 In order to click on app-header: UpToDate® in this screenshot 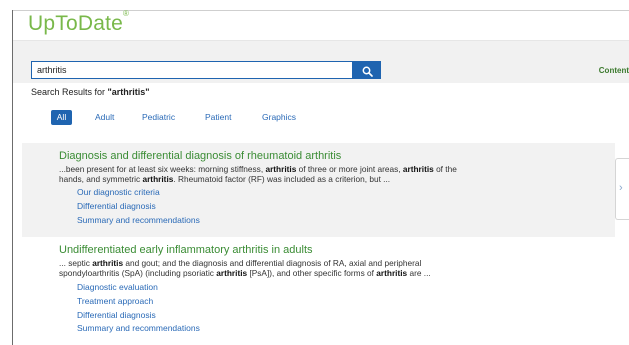, I will do `click(321, 24)`.